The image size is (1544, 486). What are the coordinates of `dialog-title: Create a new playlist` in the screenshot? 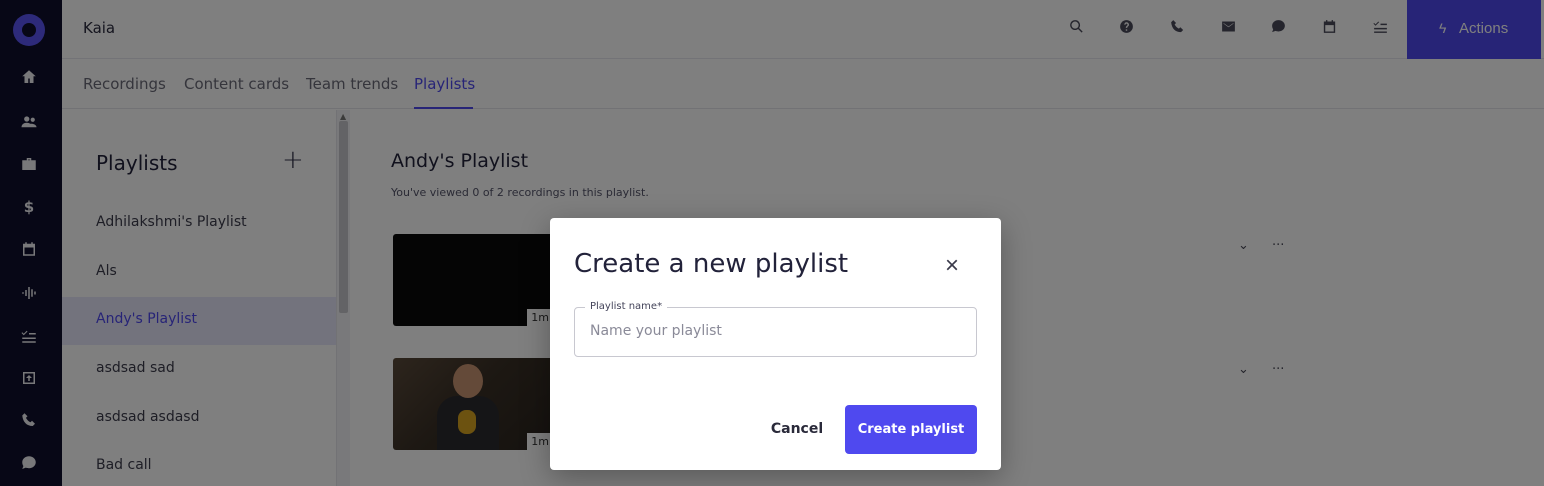 It's located at (711, 264).